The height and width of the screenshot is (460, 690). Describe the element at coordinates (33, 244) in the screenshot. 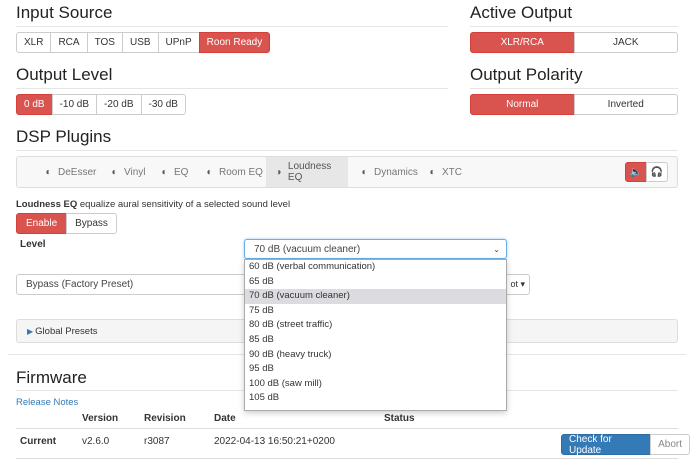

I see `level-label: Level` at that location.